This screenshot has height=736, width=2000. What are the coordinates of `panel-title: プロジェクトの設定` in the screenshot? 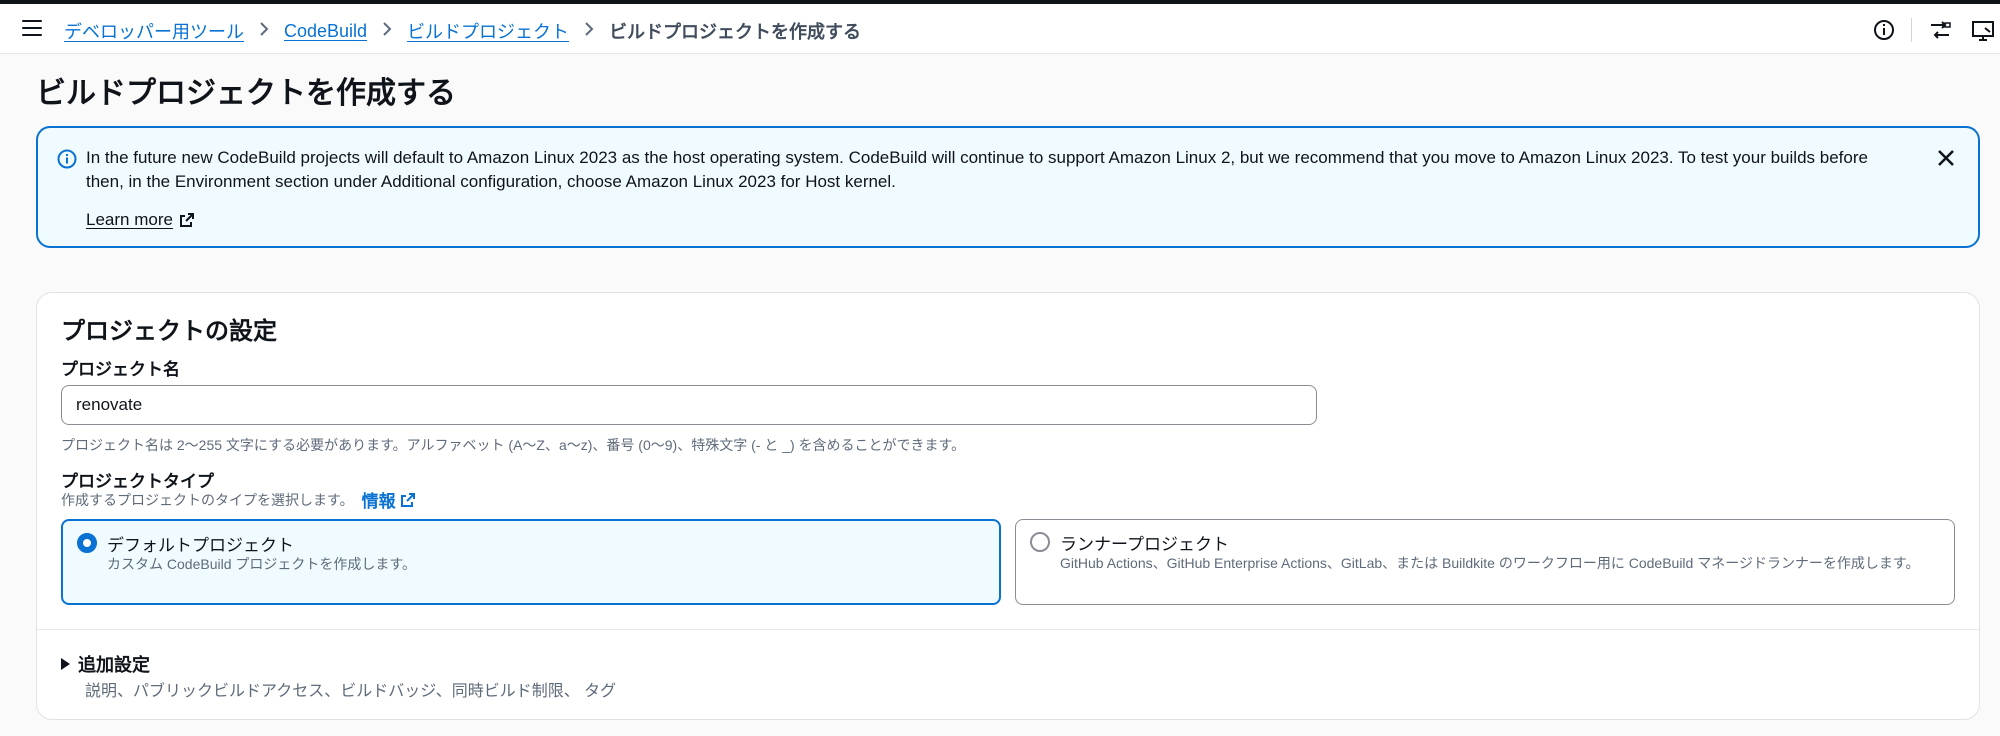 It's located at (169, 331).